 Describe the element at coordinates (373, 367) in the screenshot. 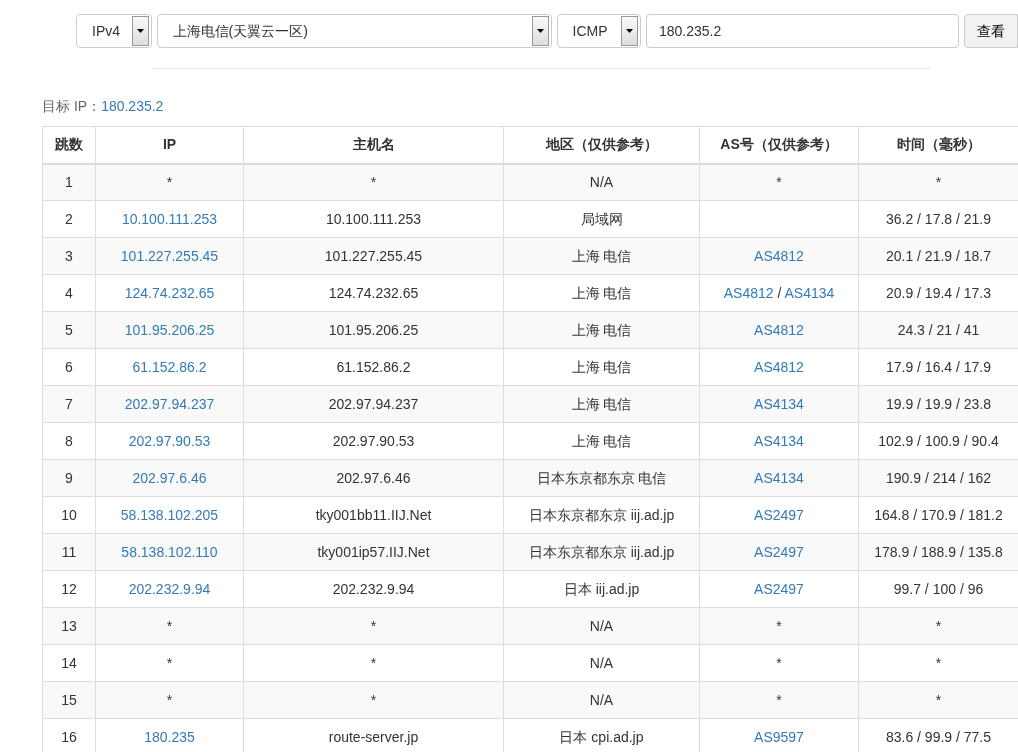

I see `table-cell: 61.152.86.2` at that location.